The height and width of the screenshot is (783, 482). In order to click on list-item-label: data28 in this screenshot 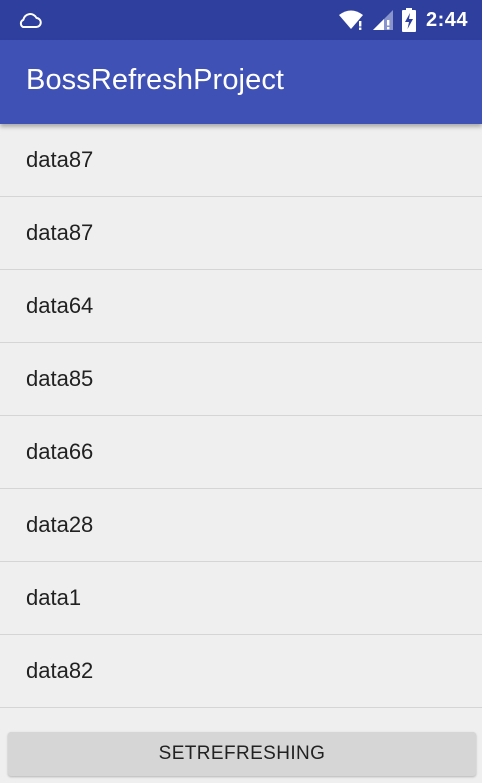, I will do `click(60, 524)`.